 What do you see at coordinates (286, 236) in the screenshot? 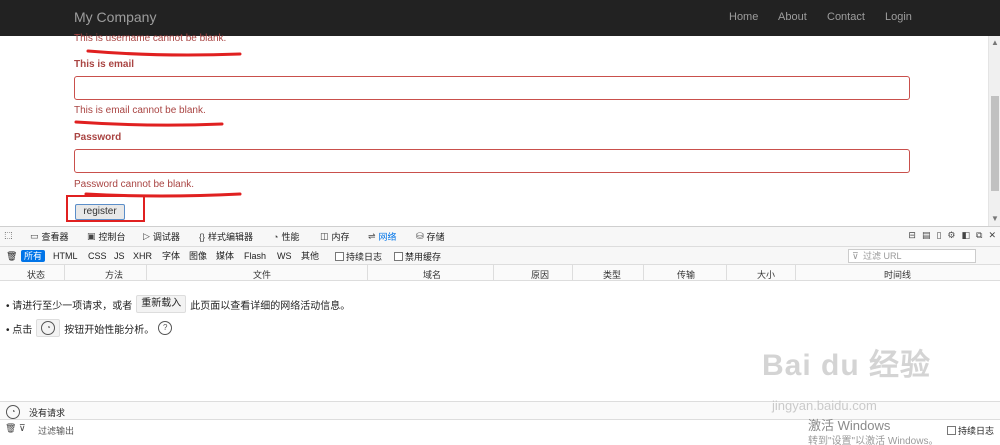
I see `tab-performance: ◔ 性能` at bounding box center [286, 236].